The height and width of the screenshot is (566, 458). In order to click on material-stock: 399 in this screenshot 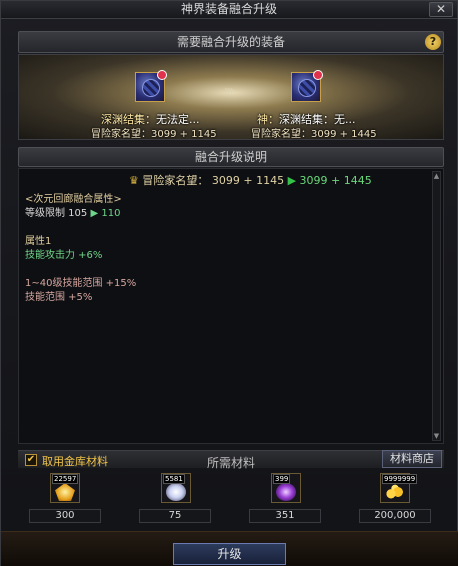, I will do `click(282, 479)`.